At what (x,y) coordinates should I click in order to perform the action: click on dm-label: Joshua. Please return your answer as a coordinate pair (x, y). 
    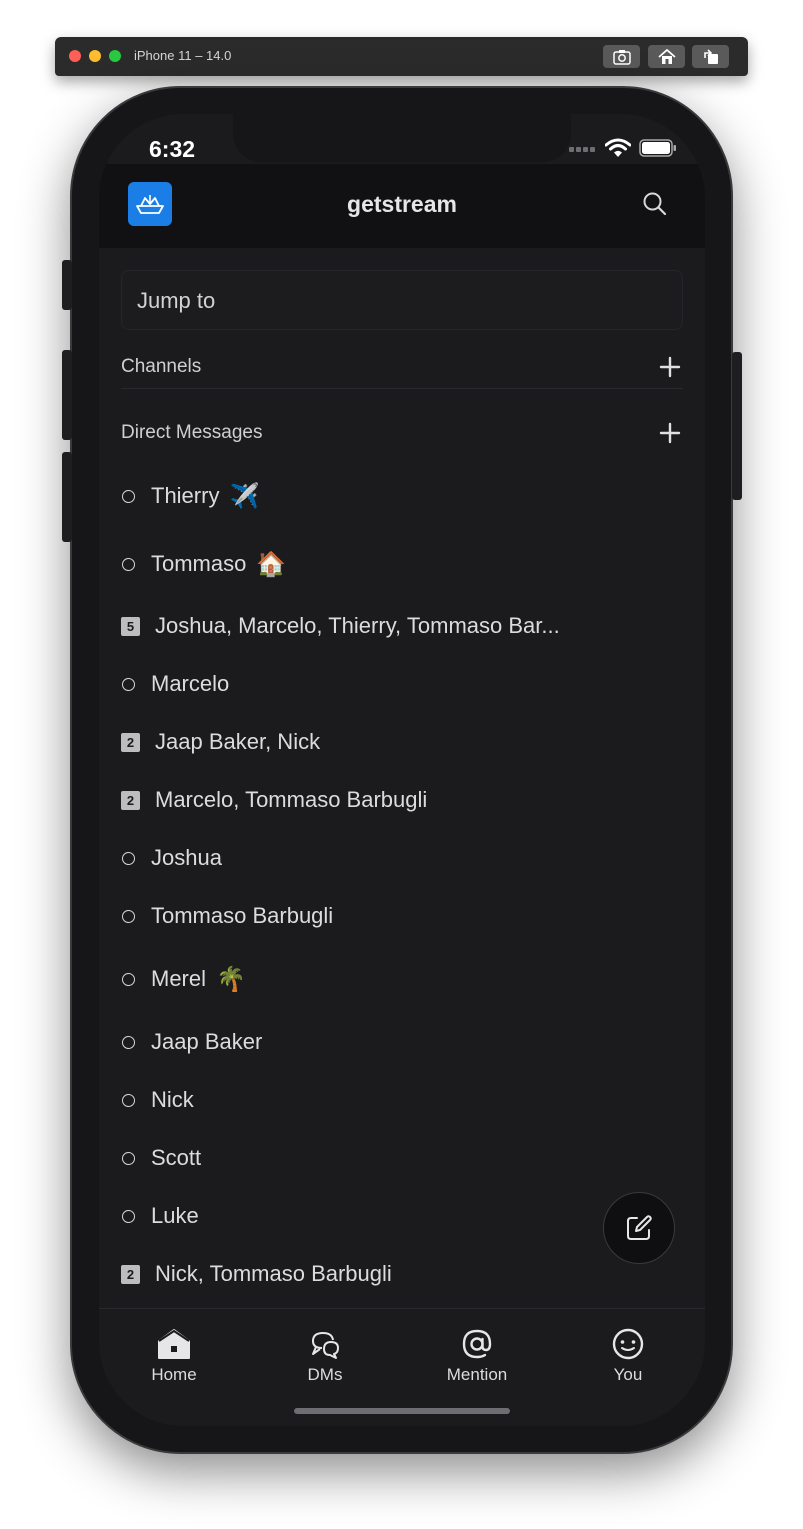
    Looking at the image, I should click on (186, 857).